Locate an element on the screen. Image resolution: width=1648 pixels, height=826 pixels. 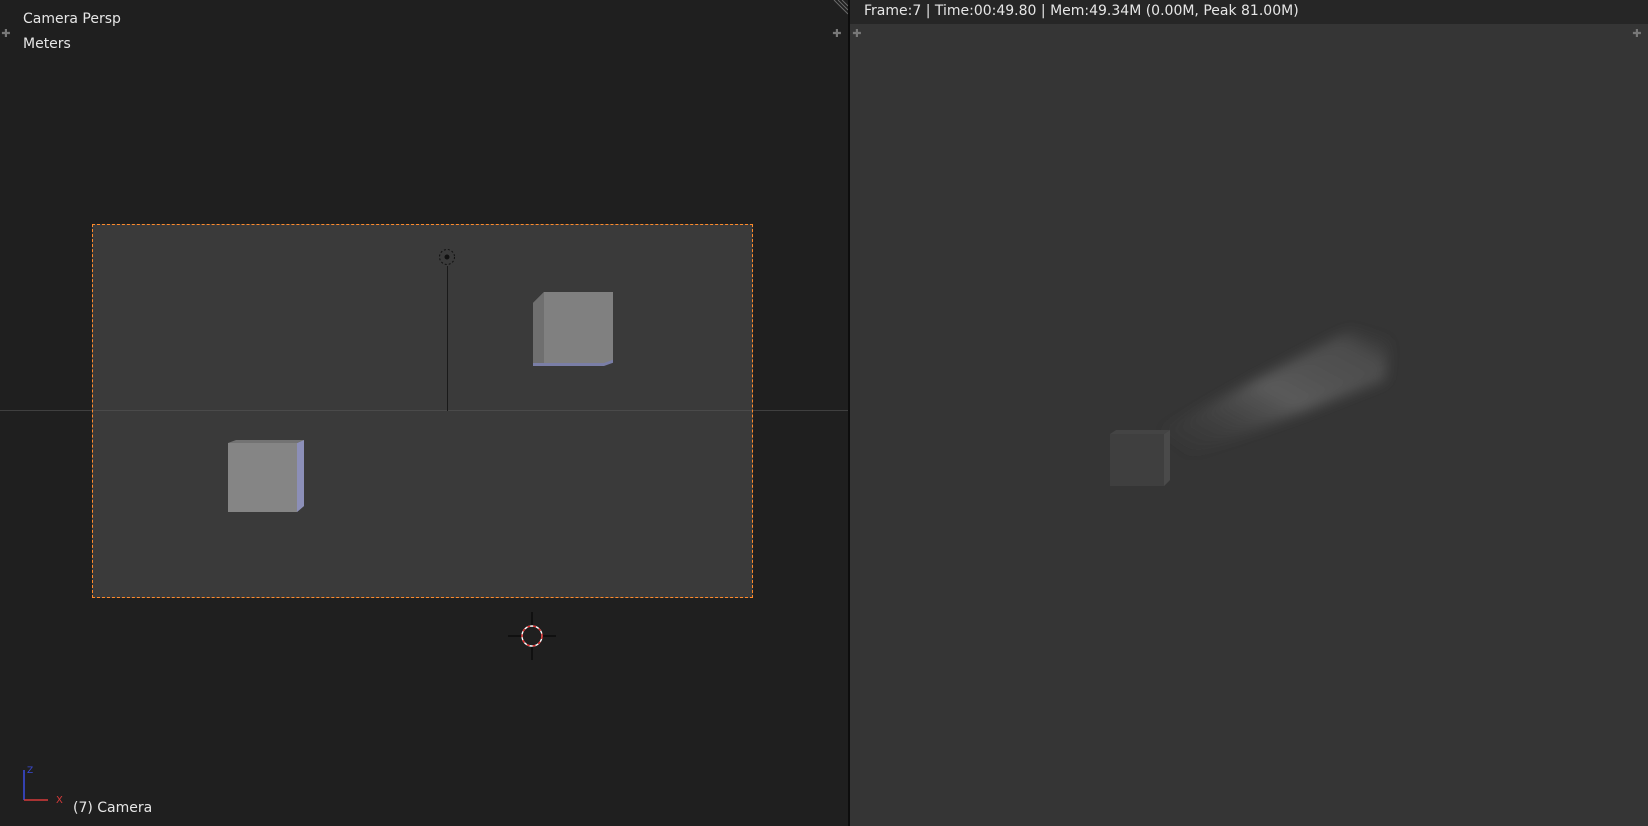
axis-x-label: X is located at coordinates (59, 799).